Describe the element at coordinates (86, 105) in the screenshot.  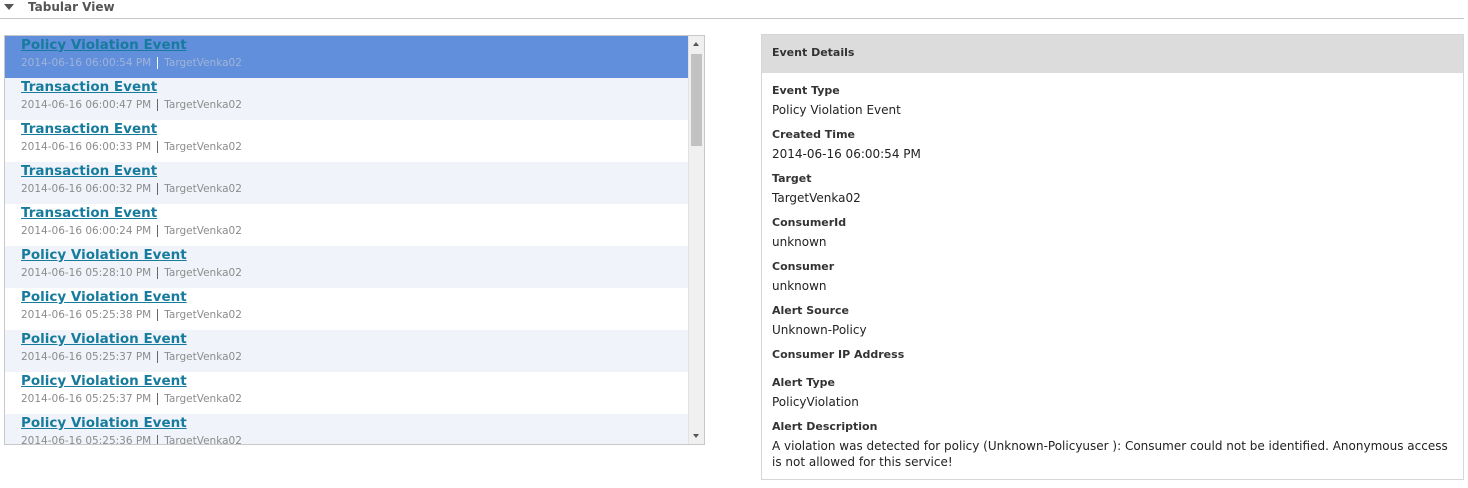
I see `event-time: 2014-06-16 06:00:47 PM` at that location.